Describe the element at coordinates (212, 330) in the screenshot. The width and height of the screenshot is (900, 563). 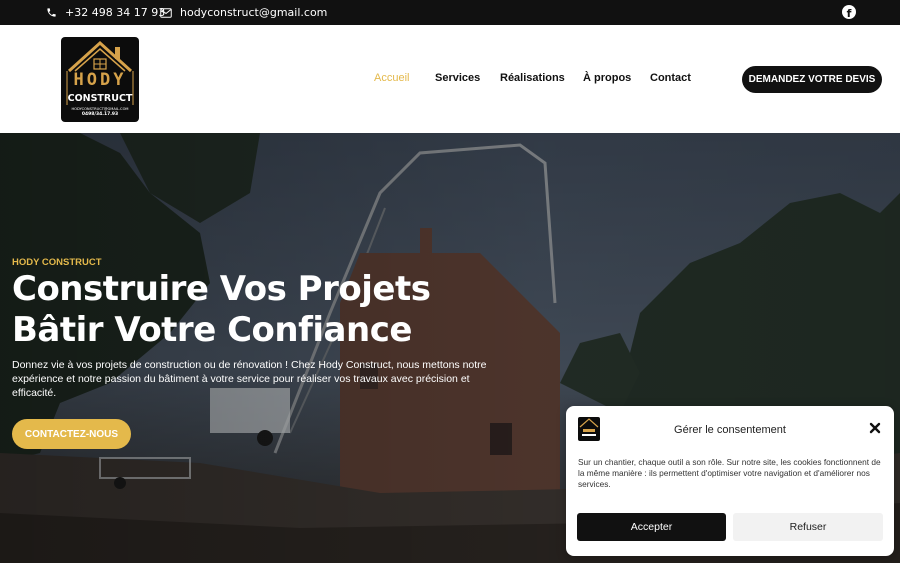
I see `hero-title-line-2: Bâtir Votre Confiance` at that location.